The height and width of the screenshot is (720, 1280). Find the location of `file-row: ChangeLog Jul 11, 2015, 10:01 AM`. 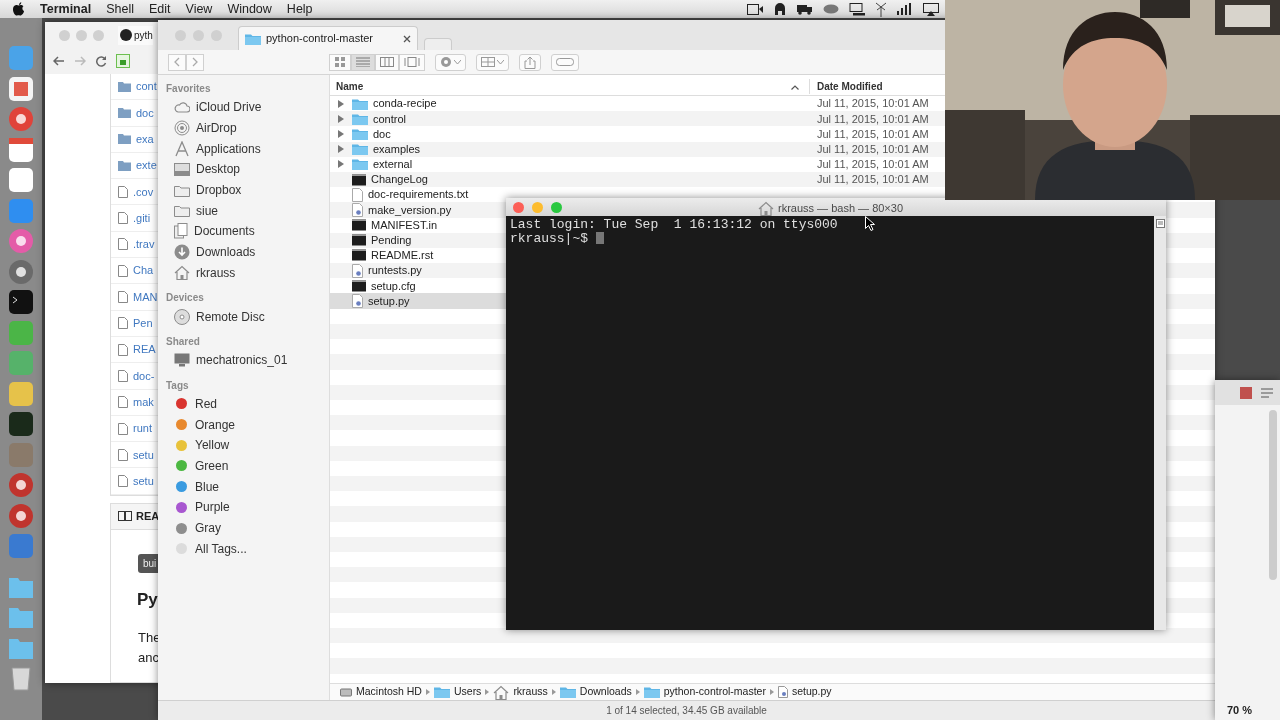

file-row: ChangeLog Jul 11, 2015, 10:01 AM is located at coordinates (637, 179).